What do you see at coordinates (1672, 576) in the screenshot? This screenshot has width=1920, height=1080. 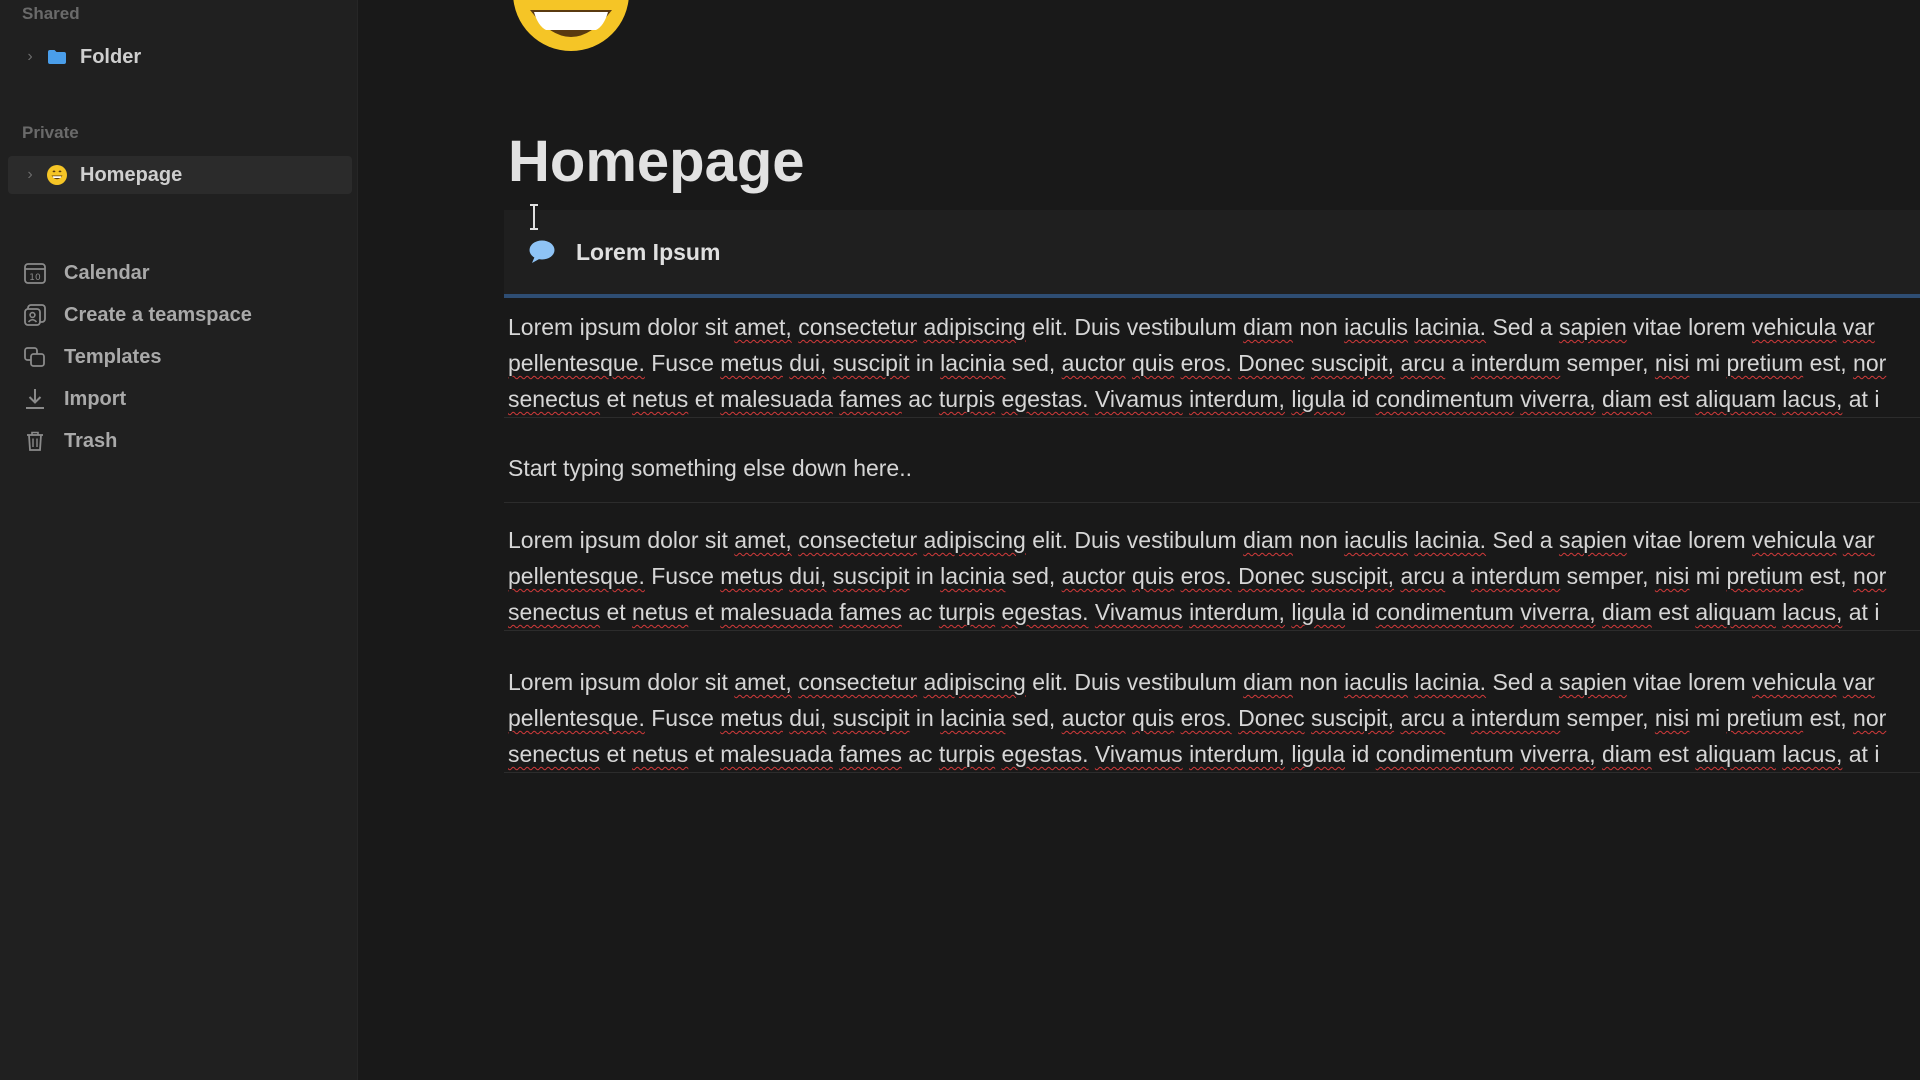 I see `spellcheck-word: nisi` at bounding box center [1672, 576].